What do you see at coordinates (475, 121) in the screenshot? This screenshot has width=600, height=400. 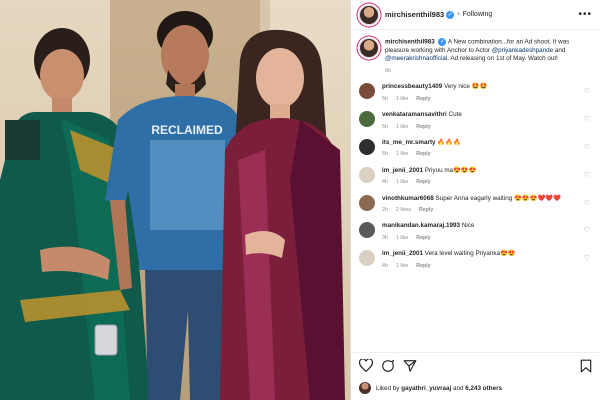 I see `comment-row: venkataramansavithri Cute 5h 1 like Reply ♡` at bounding box center [475, 121].